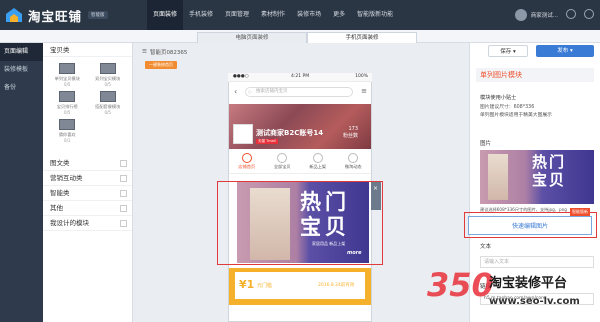  I want to click on help-icon, so click(589, 14).